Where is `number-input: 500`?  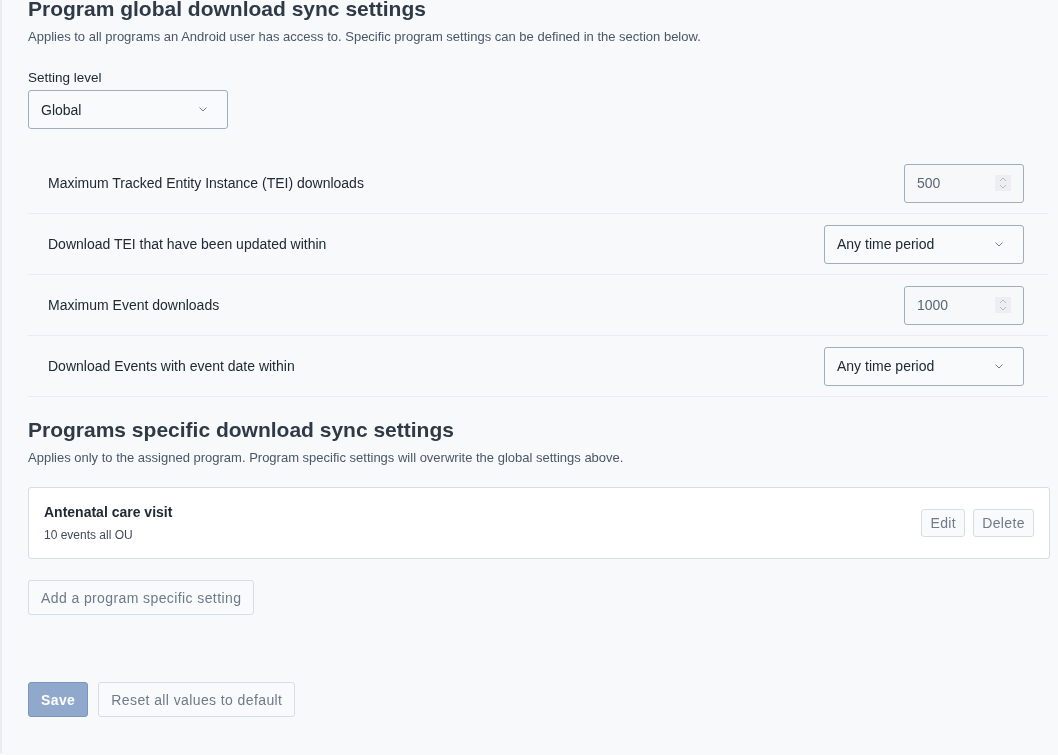 number-input: 500 is located at coordinates (964, 183).